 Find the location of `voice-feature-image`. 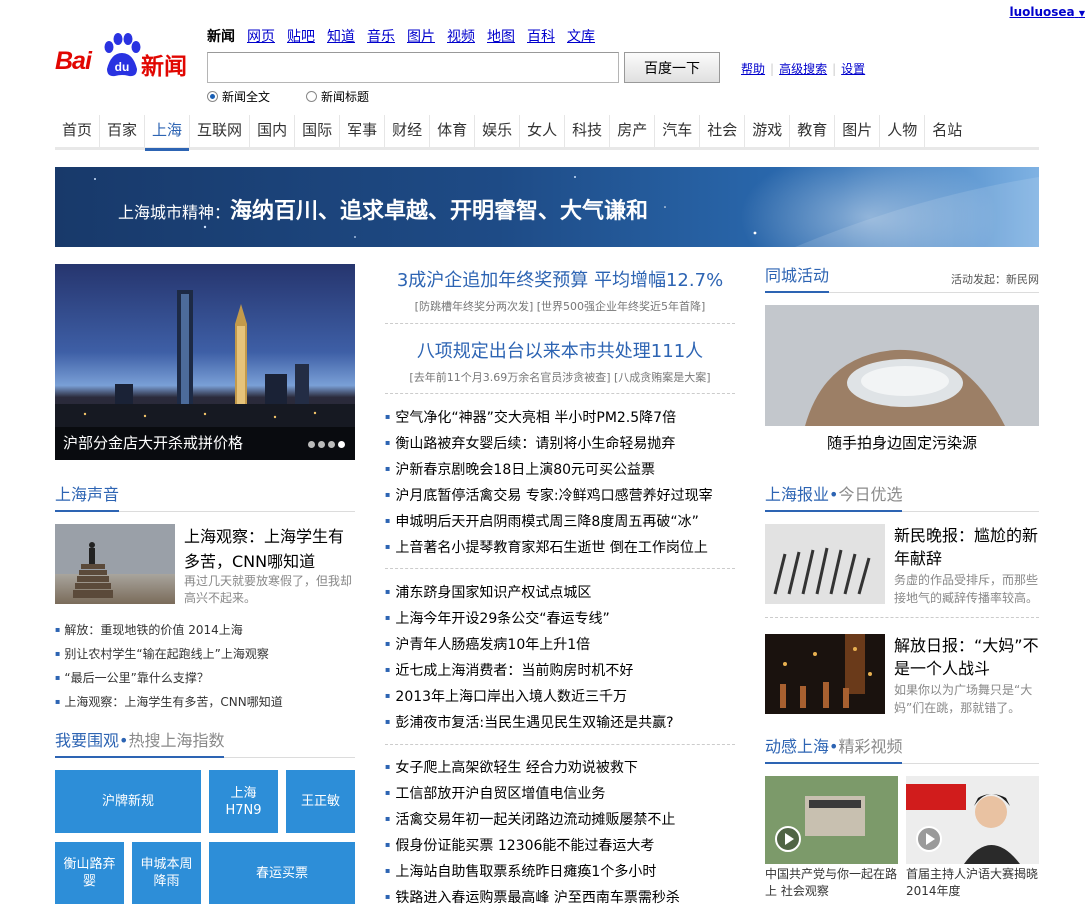

voice-feature-image is located at coordinates (115, 564).